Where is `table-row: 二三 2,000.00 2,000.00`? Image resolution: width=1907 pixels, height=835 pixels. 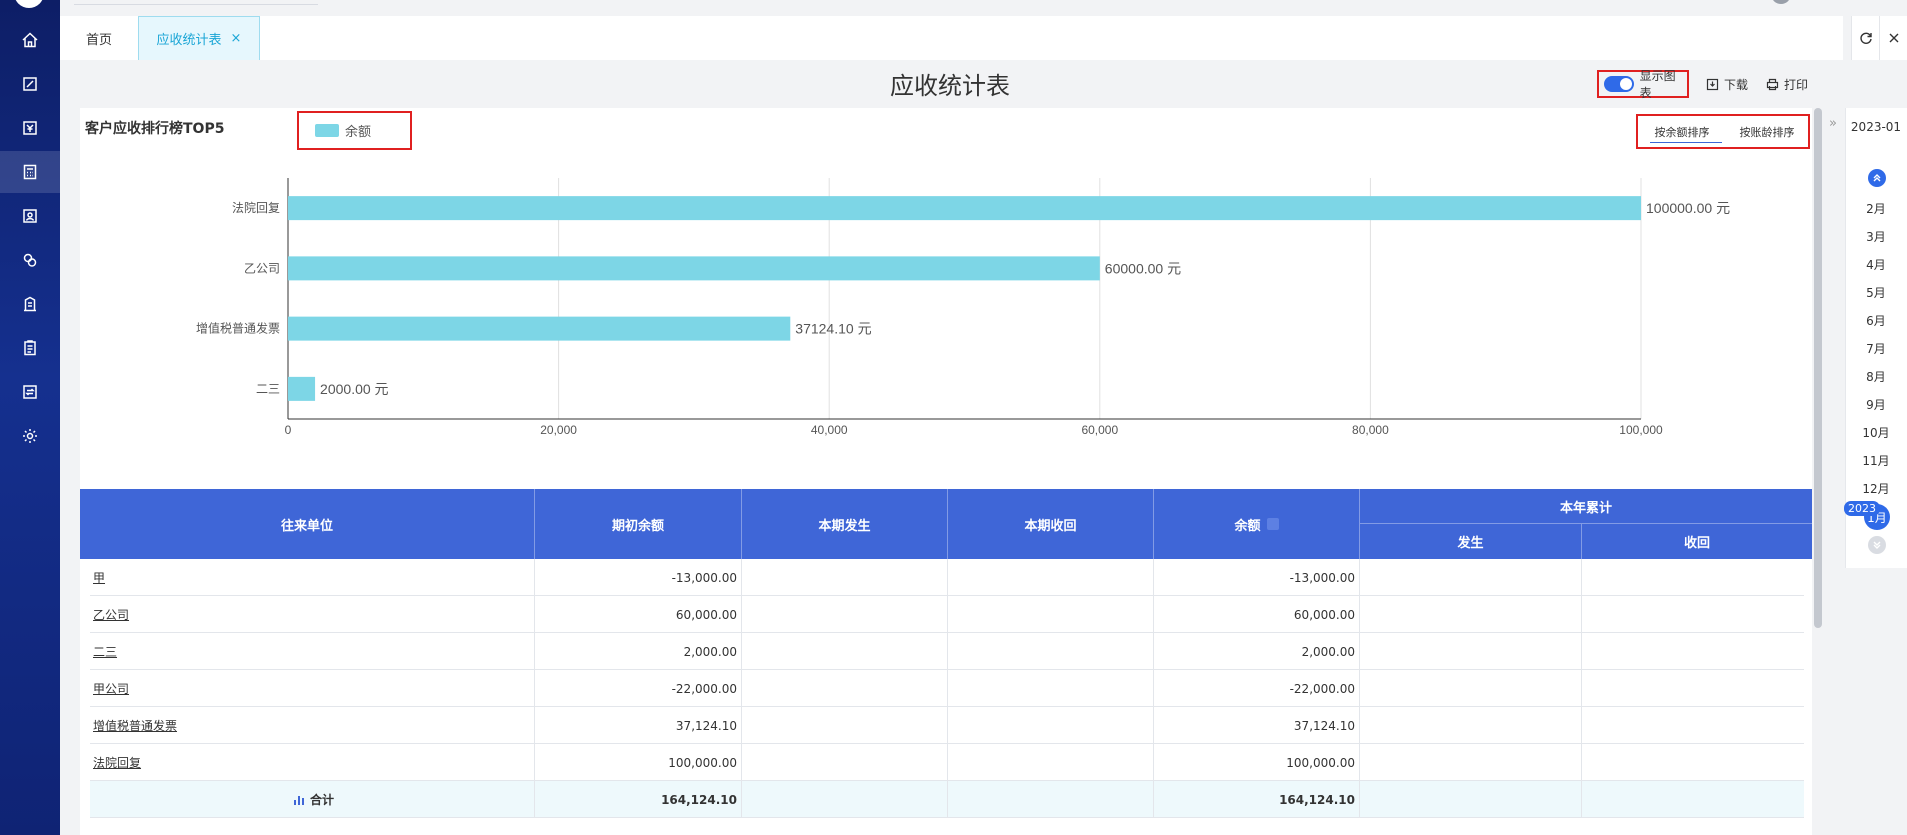 table-row: 二三 2,000.00 2,000.00 is located at coordinates (947, 651).